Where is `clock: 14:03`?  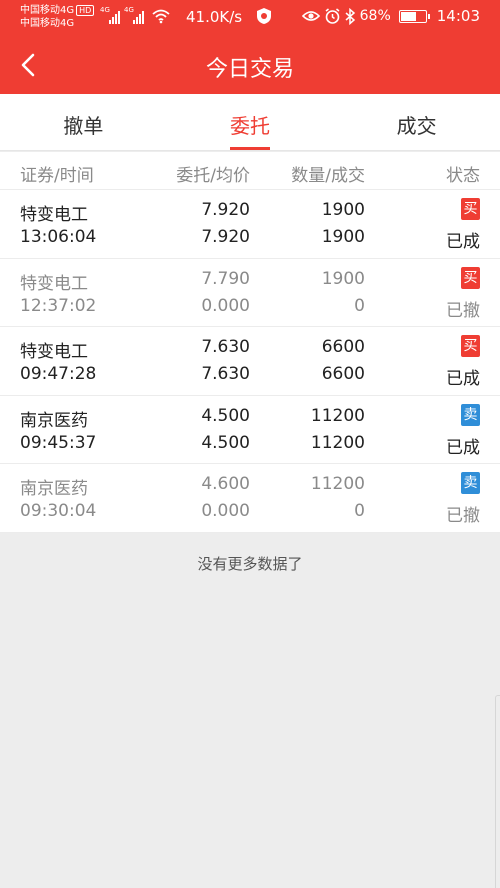 clock: 14:03 is located at coordinates (458, 16).